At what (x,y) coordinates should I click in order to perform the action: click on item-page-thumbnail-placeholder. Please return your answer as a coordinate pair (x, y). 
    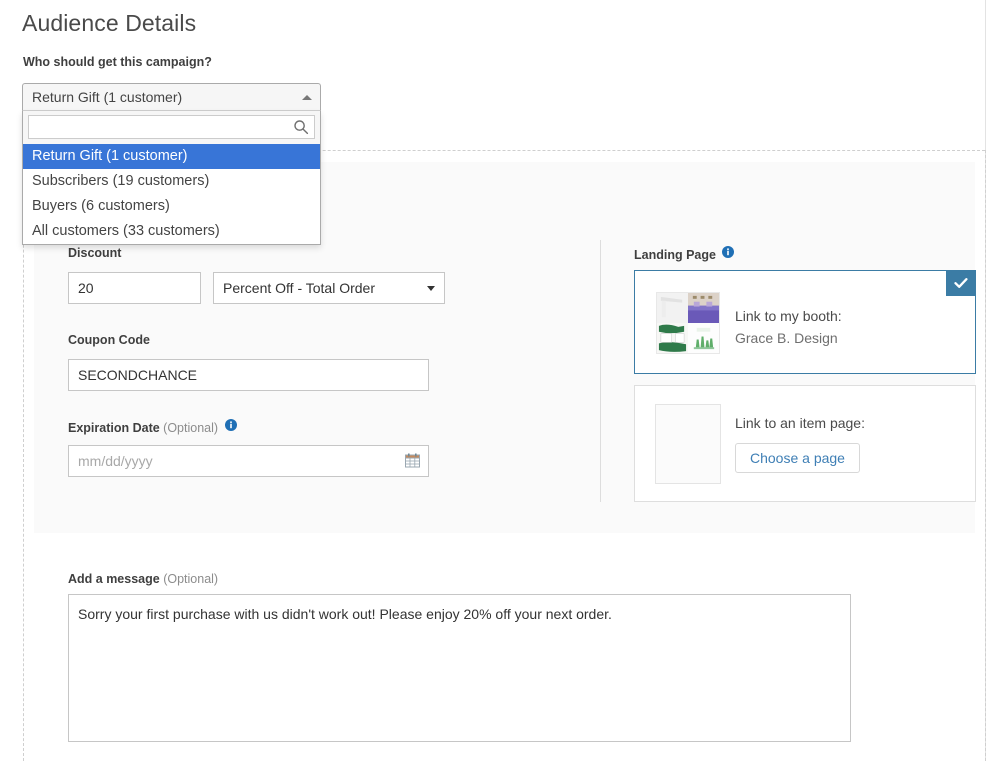
    Looking at the image, I should click on (688, 444).